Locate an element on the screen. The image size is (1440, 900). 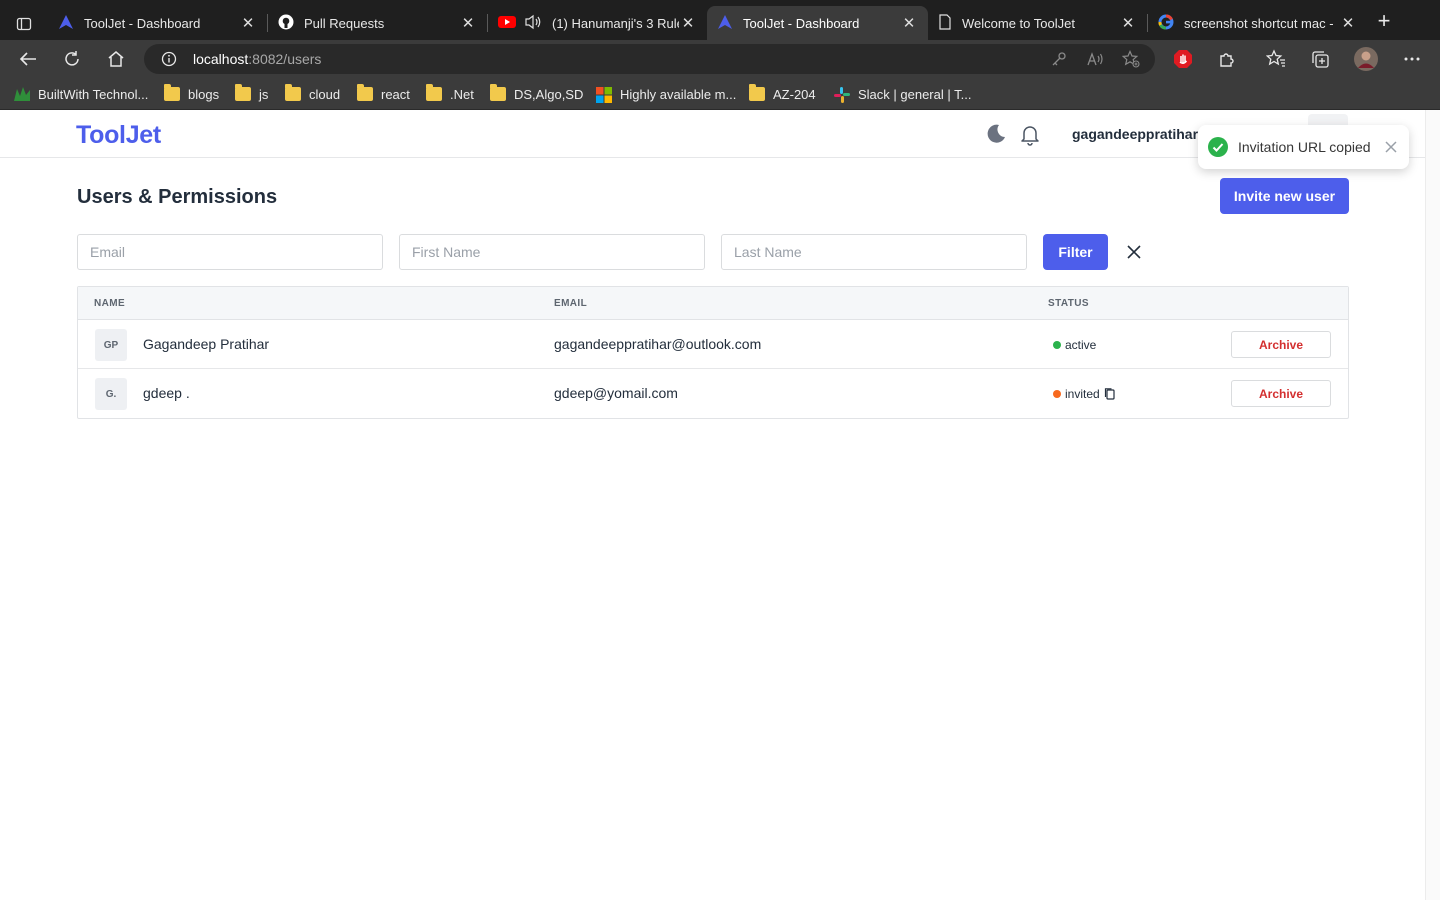
google-icon is located at coordinates (1166, 23).